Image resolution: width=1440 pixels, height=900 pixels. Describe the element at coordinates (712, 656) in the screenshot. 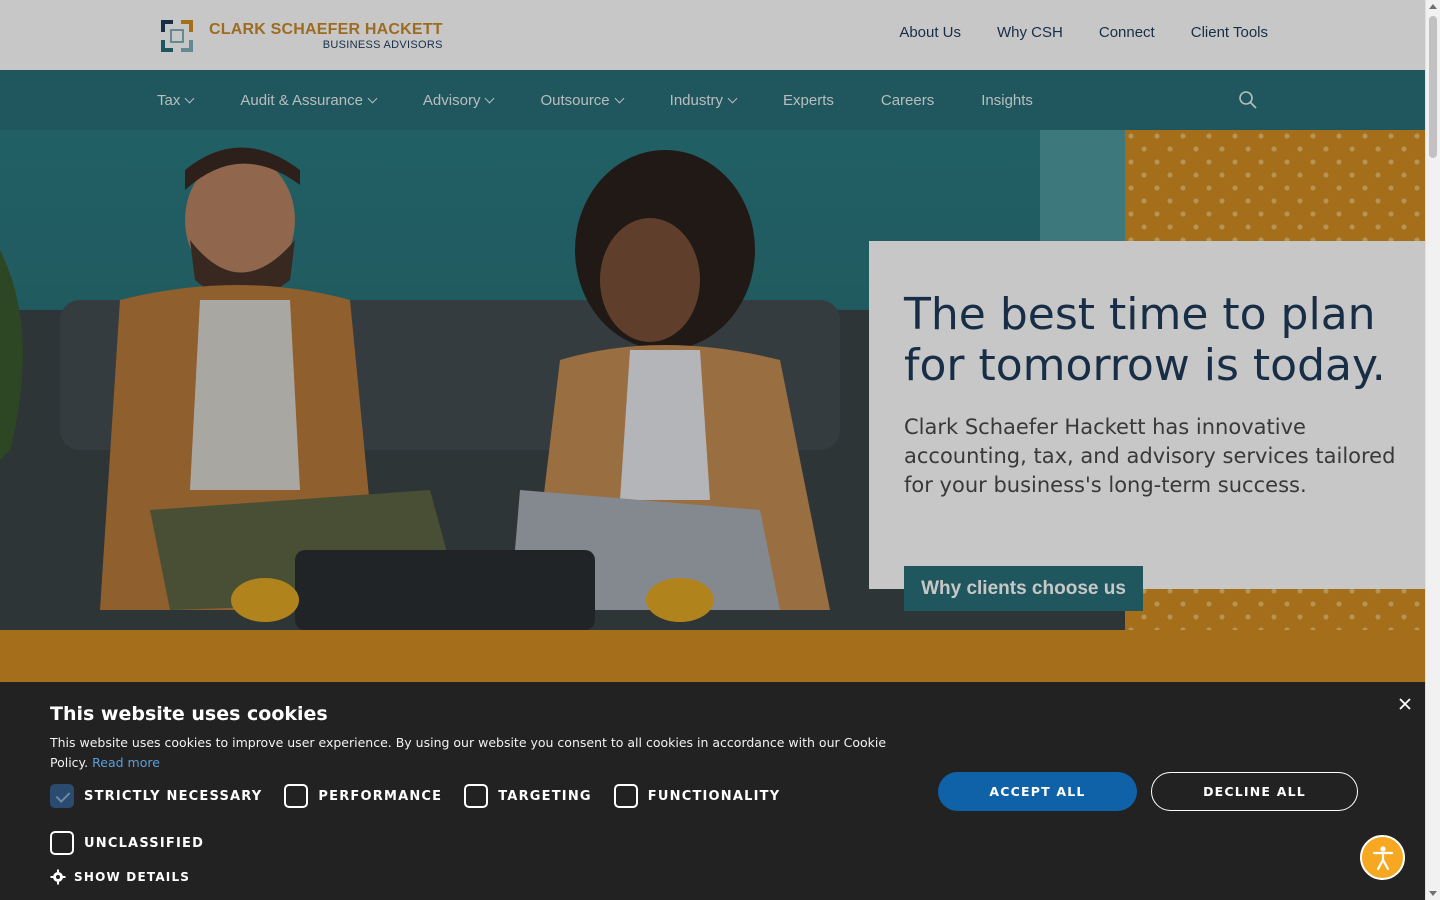

I see `gold-band` at that location.